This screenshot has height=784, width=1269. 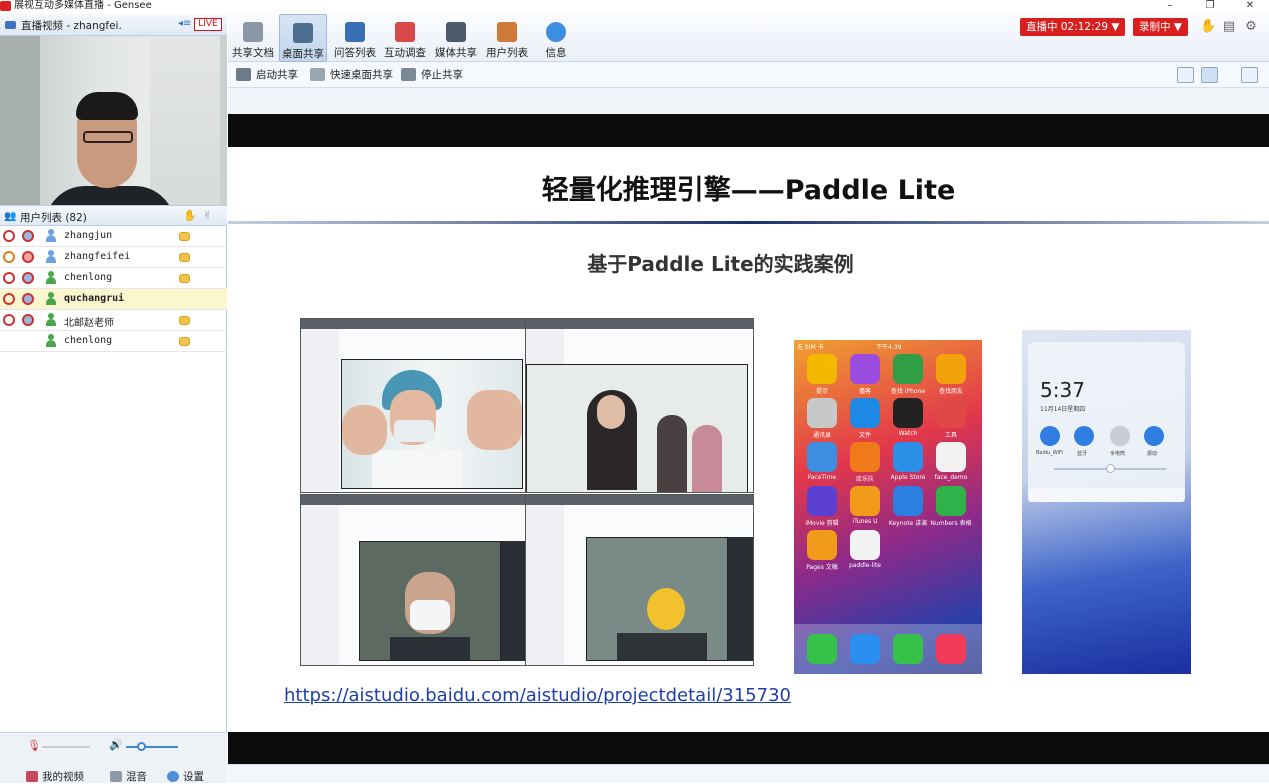 What do you see at coordinates (141, 746) in the screenshot?
I see `volume-knob` at bounding box center [141, 746].